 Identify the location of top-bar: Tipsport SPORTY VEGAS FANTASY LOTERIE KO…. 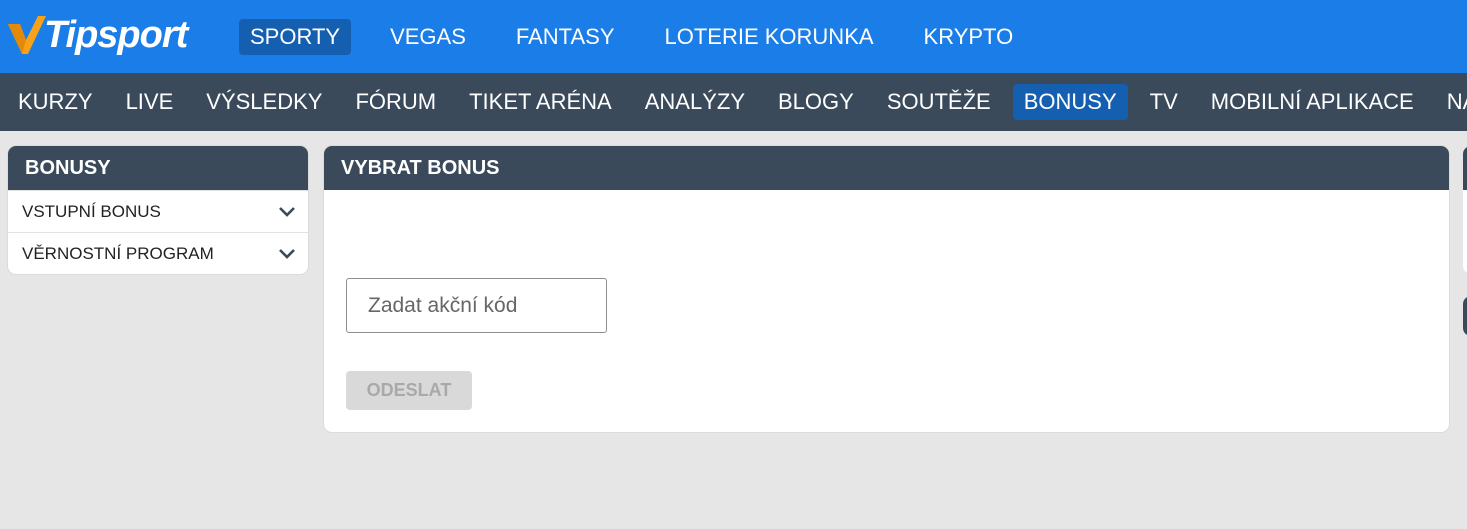
(733, 36).